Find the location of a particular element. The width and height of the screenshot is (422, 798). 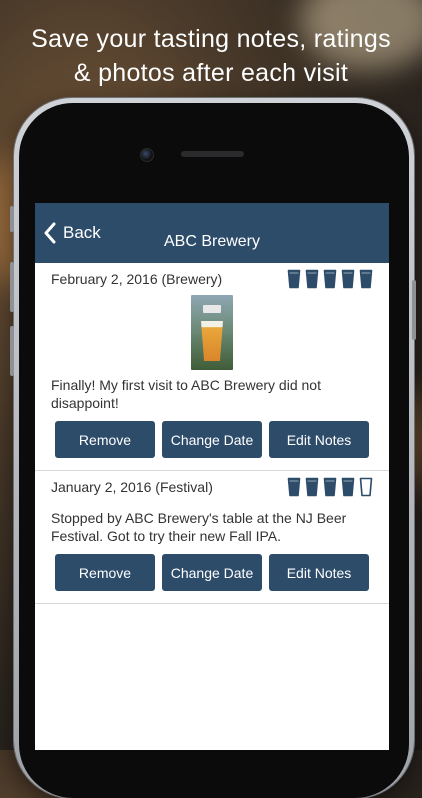

promo-headline-line1: Save your tasting notes, ratings is located at coordinates (211, 39).